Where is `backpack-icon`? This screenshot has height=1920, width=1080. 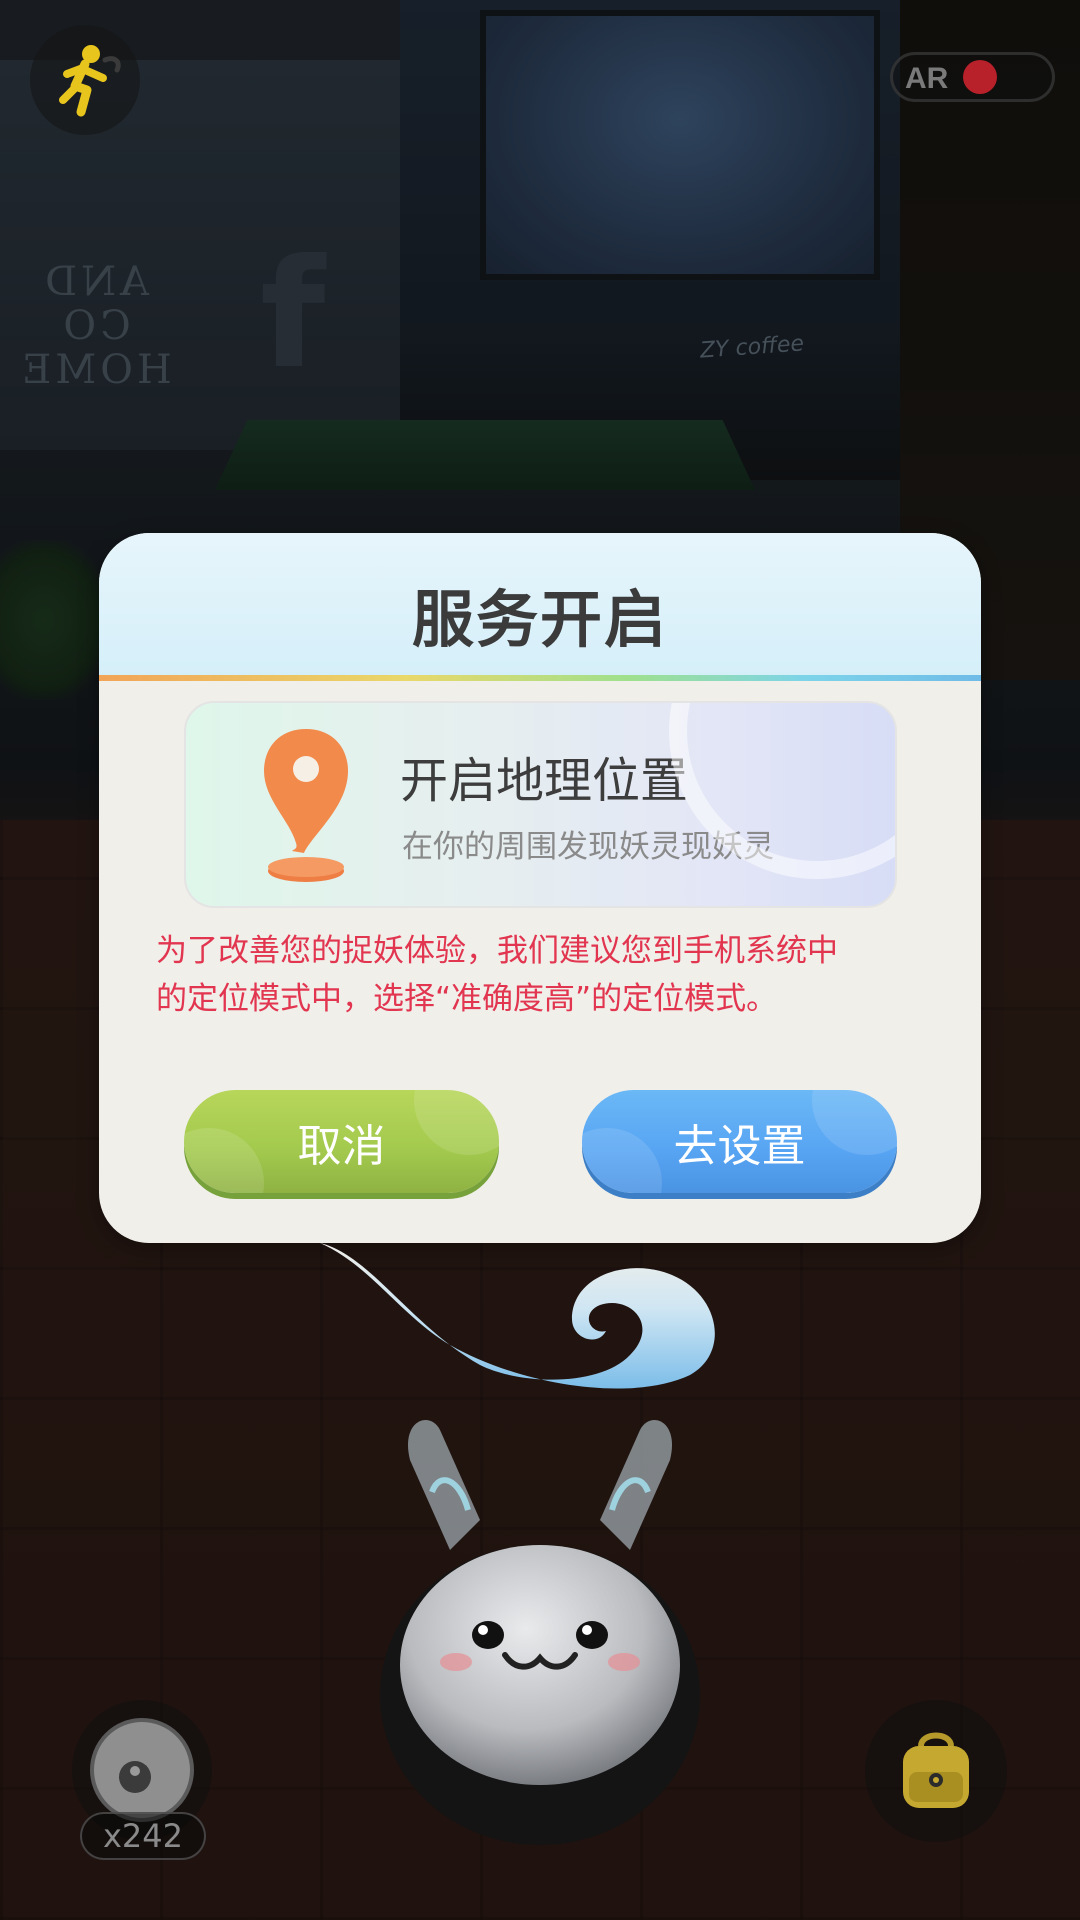 backpack-icon is located at coordinates (936, 1770).